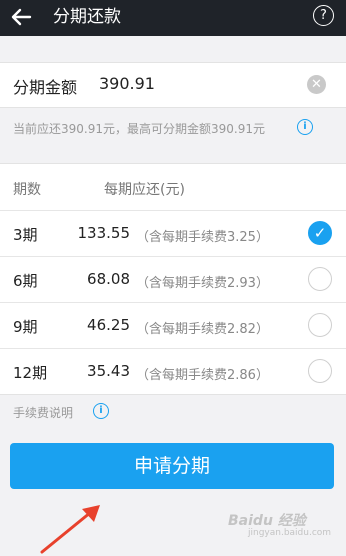 This screenshot has width=346, height=556. I want to click on table-header: 期数 每期应还(元), so click(173, 187).